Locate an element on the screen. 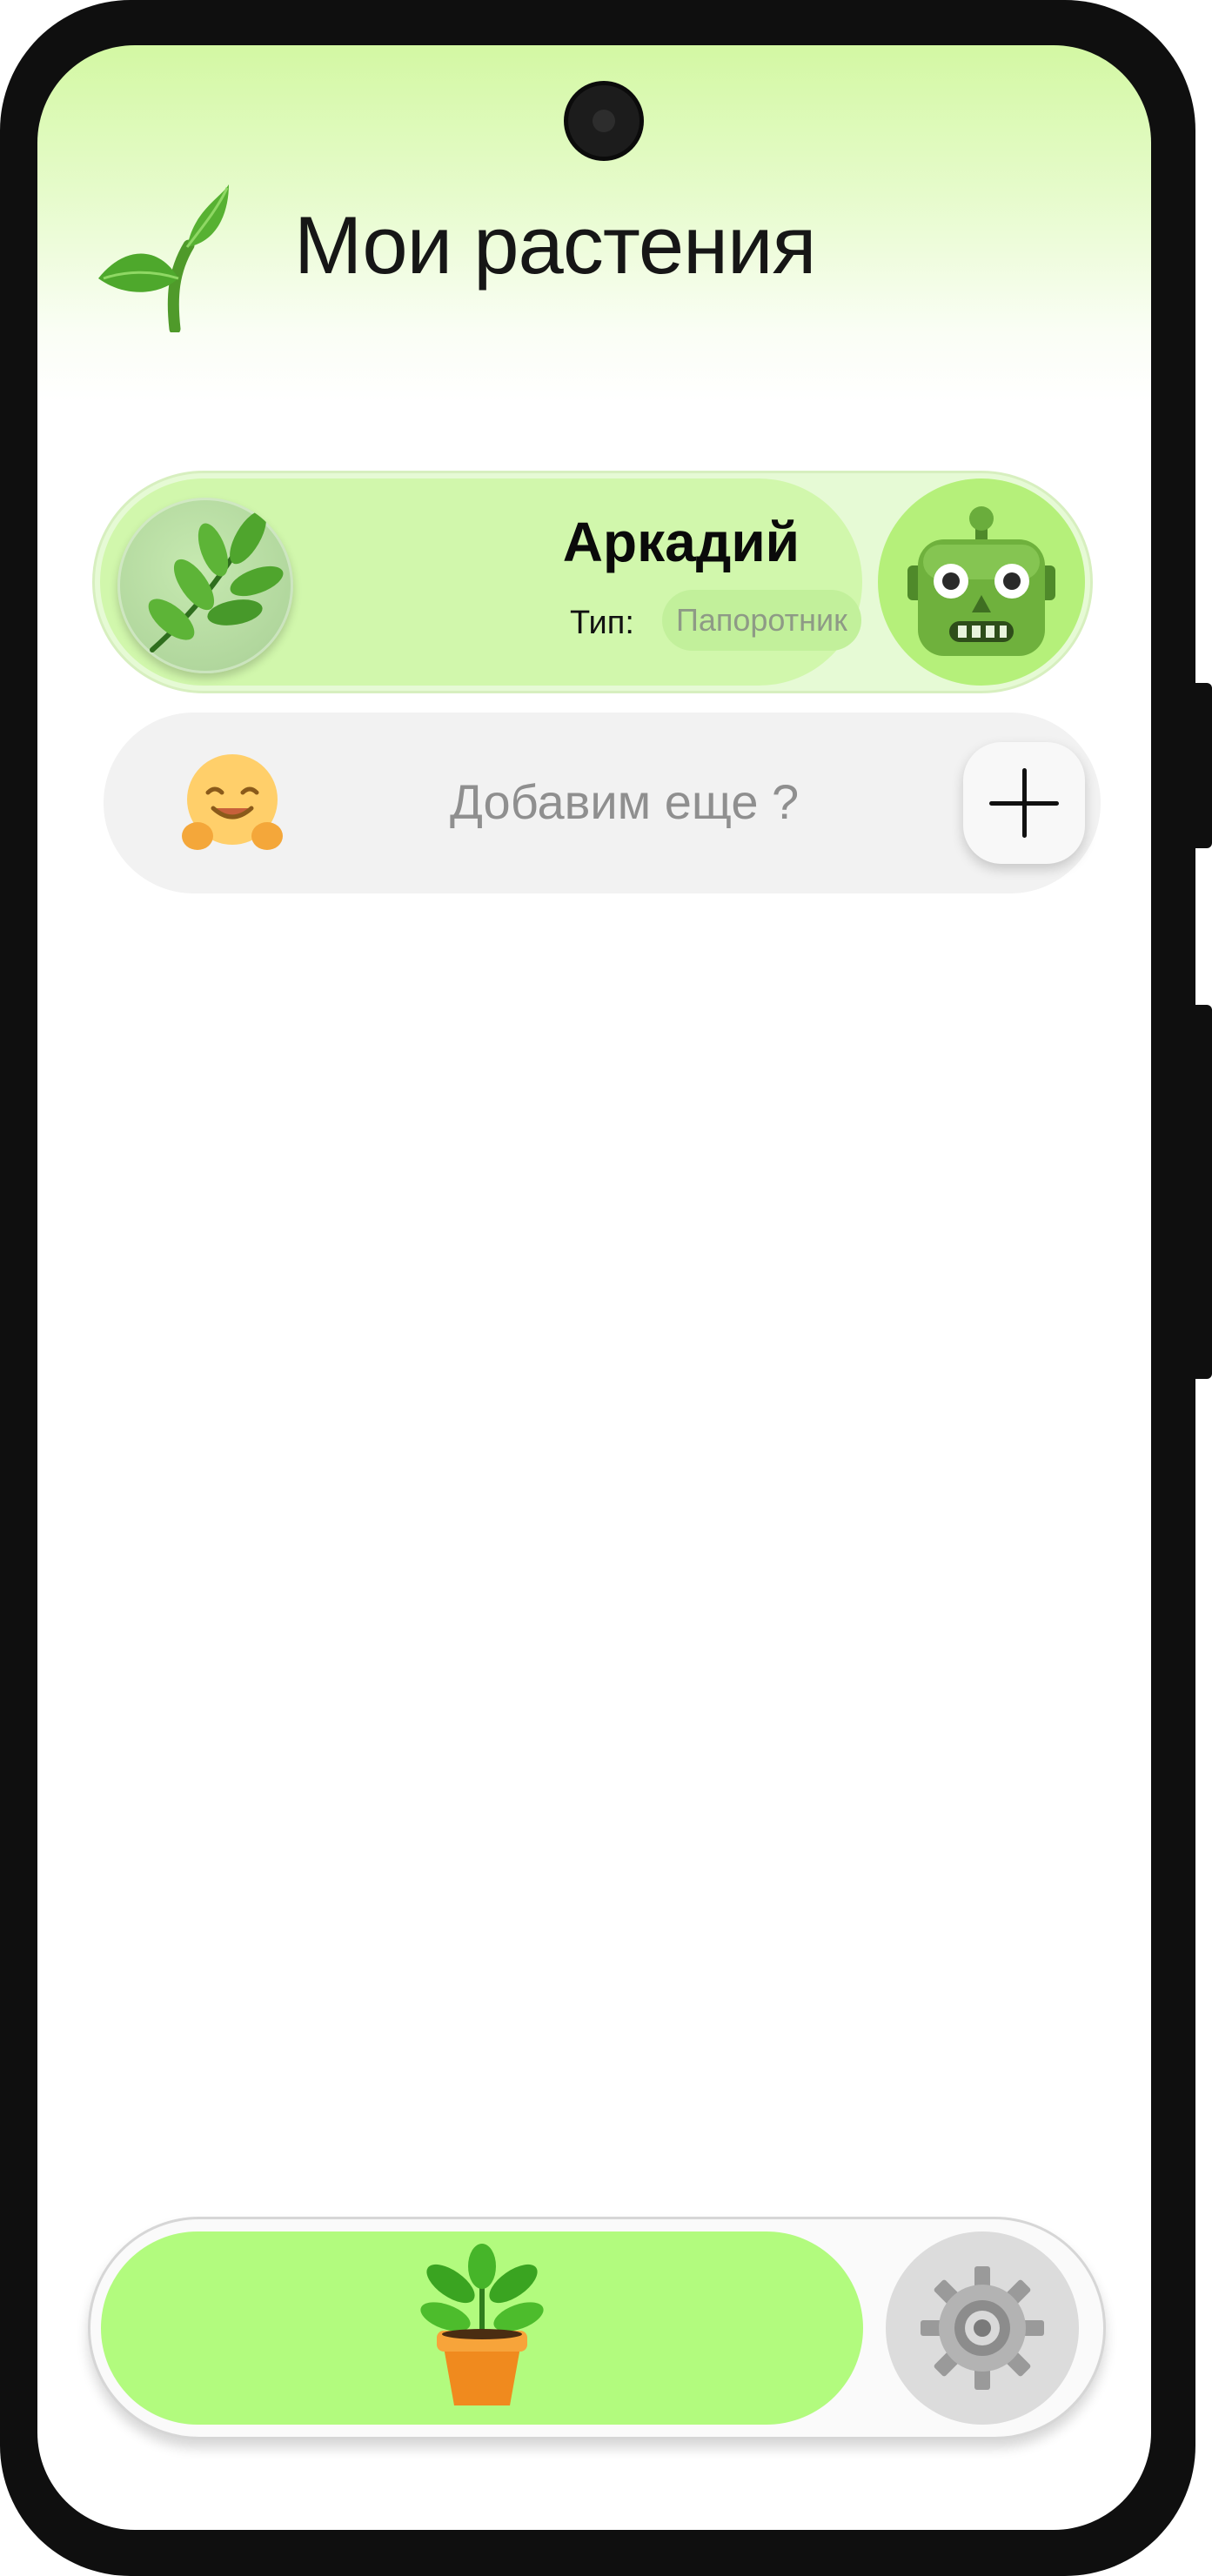 Image resolution: width=1212 pixels, height=2576 pixels. plant-name: Аркадий is located at coordinates (681, 542).